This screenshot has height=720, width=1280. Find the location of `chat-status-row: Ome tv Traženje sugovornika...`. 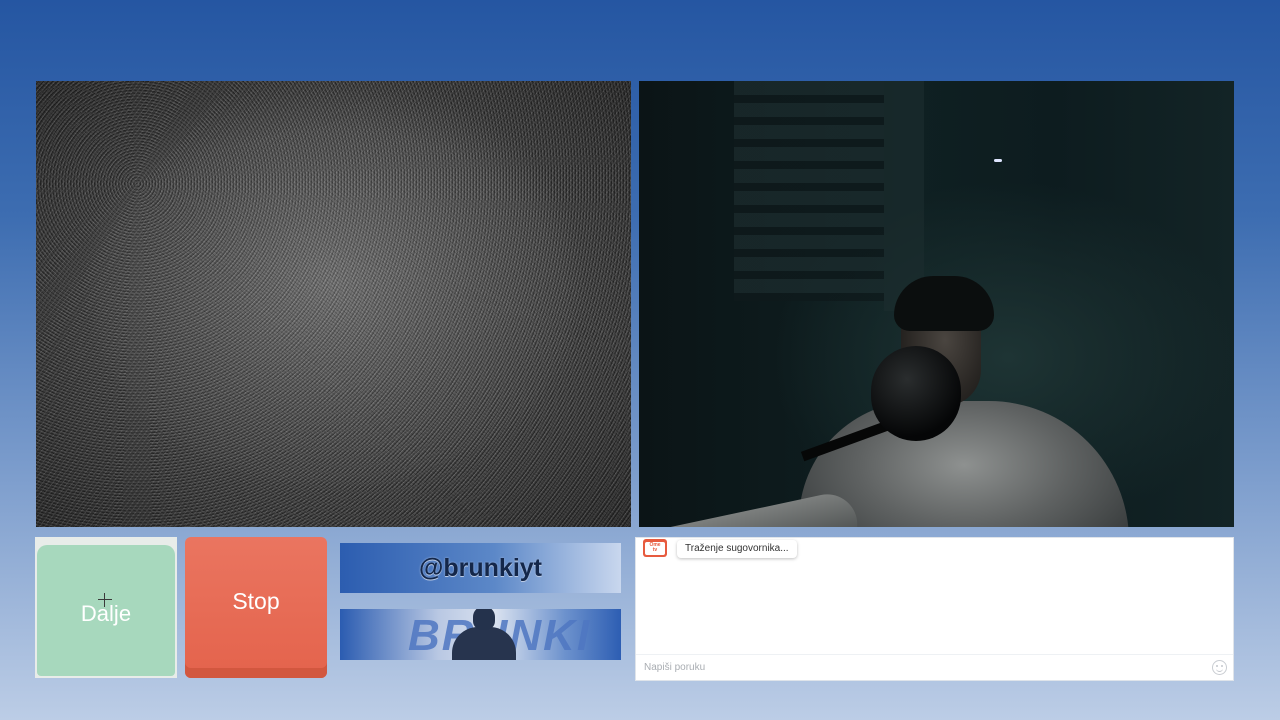

chat-status-row: Ome tv Traženje sugovornika... is located at coordinates (720, 548).